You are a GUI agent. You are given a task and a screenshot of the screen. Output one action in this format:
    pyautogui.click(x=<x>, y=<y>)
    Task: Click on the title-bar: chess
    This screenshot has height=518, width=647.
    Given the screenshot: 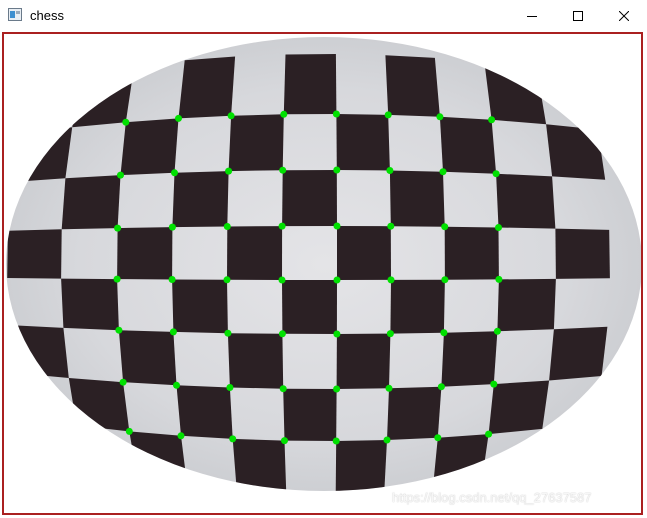 What is the action you would take?
    pyautogui.click(x=323, y=15)
    